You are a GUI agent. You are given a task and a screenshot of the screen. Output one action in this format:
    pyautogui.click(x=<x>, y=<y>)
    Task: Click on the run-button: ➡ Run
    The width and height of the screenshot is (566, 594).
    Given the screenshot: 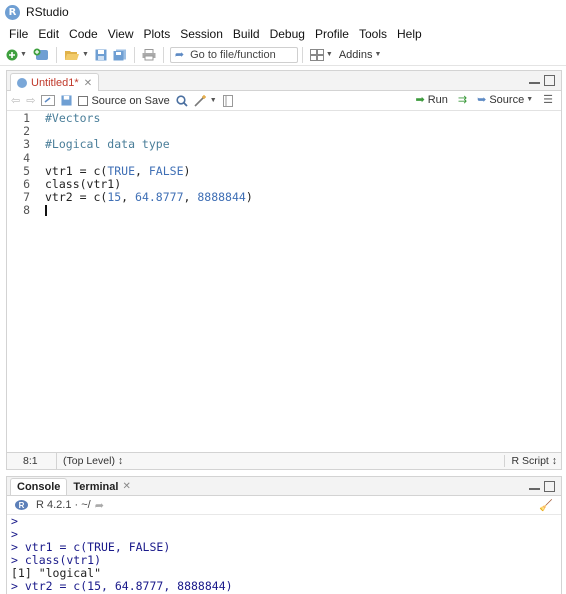 What is the action you would take?
    pyautogui.click(x=431, y=100)
    